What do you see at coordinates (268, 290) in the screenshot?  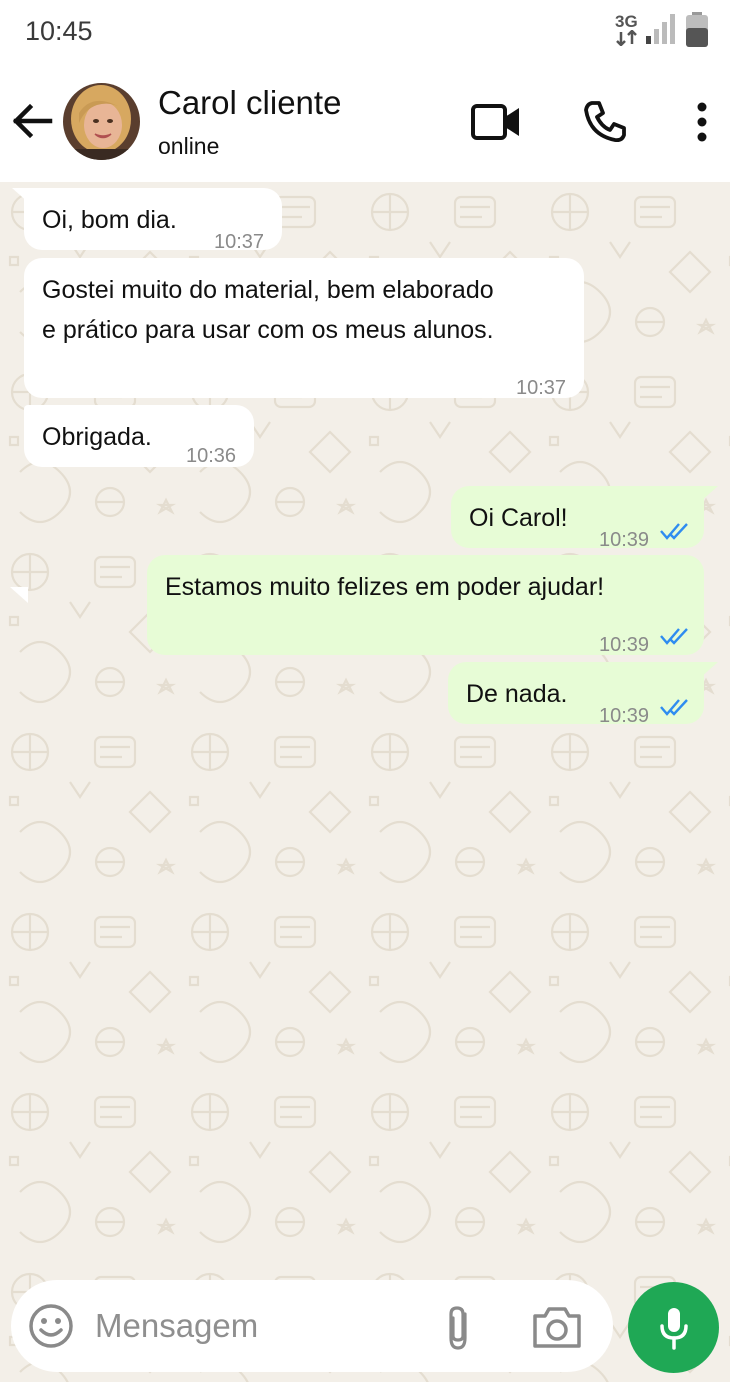 I see `message-text: Gostei muito do material, bem elaborado` at bounding box center [268, 290].